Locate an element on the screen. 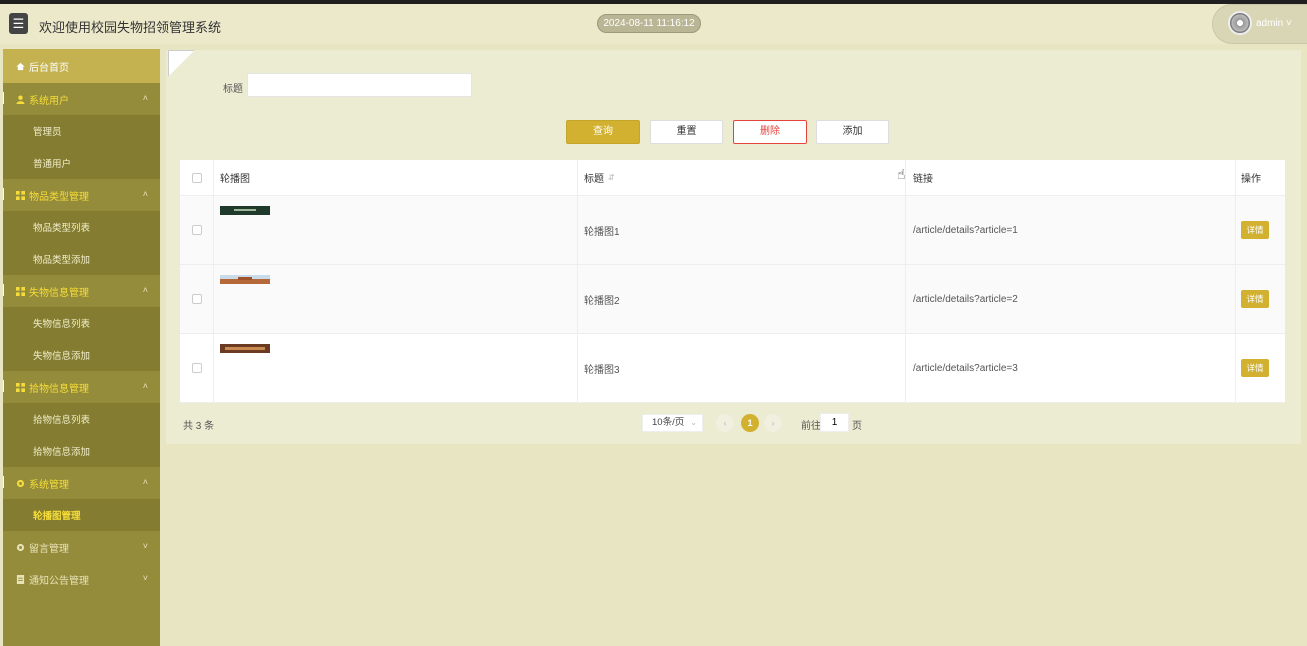 The image size is (1307, 646). sidebar-item-normal-user: 普通用户 is located at coordinates (81, 163).